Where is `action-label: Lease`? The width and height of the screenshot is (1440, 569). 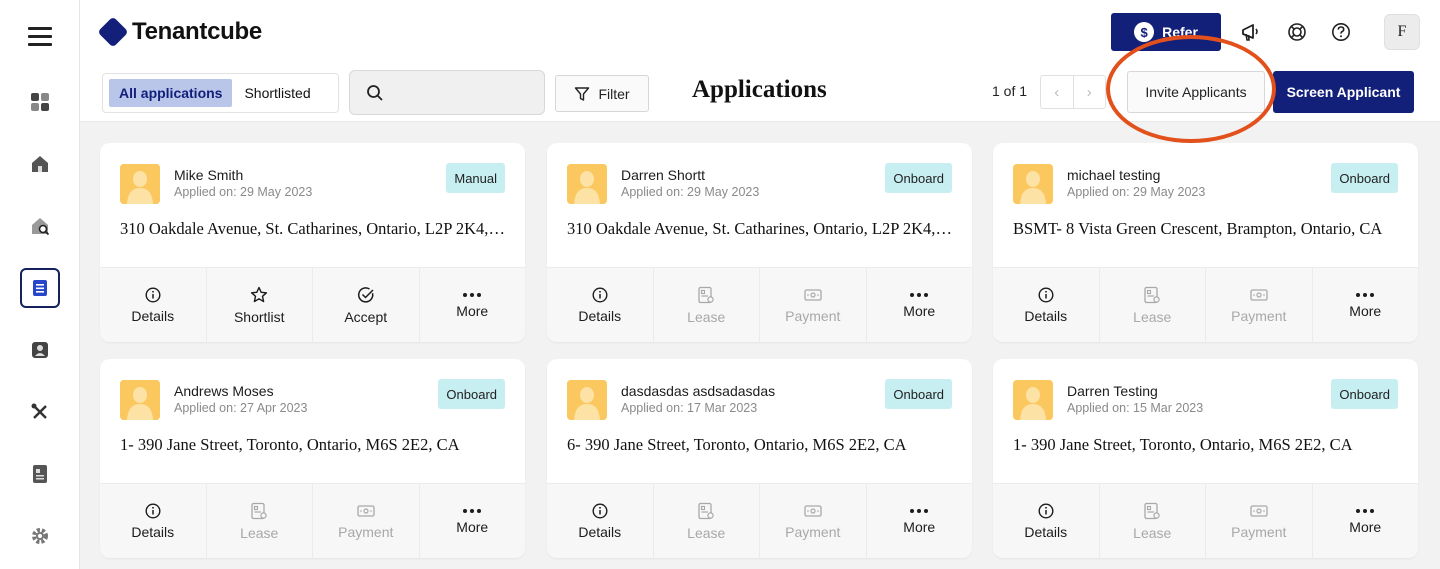
action-label: Lease is located at coordinates (1152, 532).